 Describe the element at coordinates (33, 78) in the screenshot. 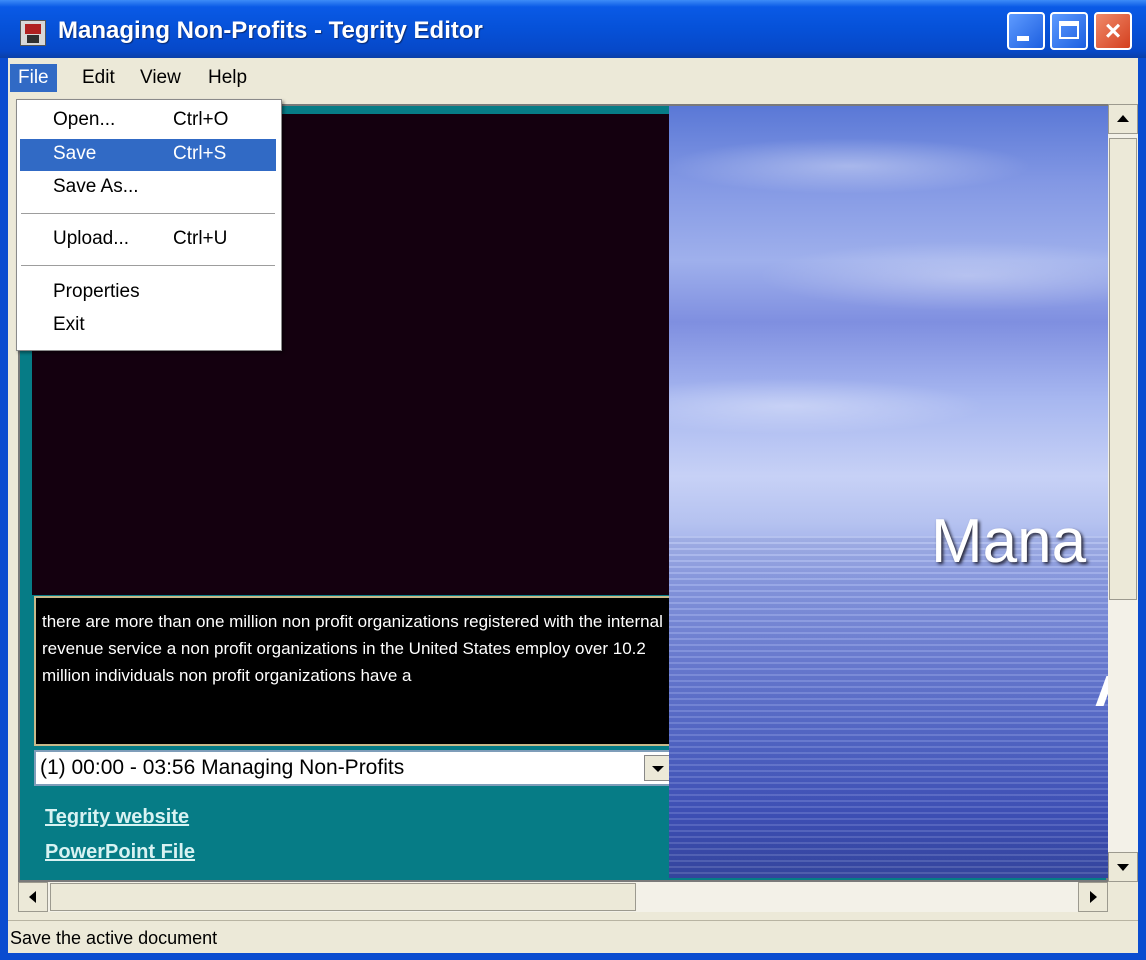

I see `menu-file: File` at that location.